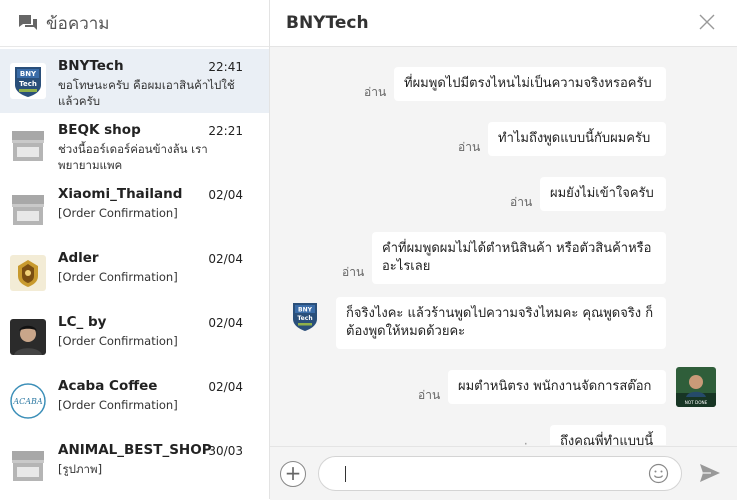 Image resolution: width=737 pixels, height=500 pixels. Describe the element at coordinates (108, 386) in the screenshot. I see `conversation-name: Acaba Coffee` at that location.